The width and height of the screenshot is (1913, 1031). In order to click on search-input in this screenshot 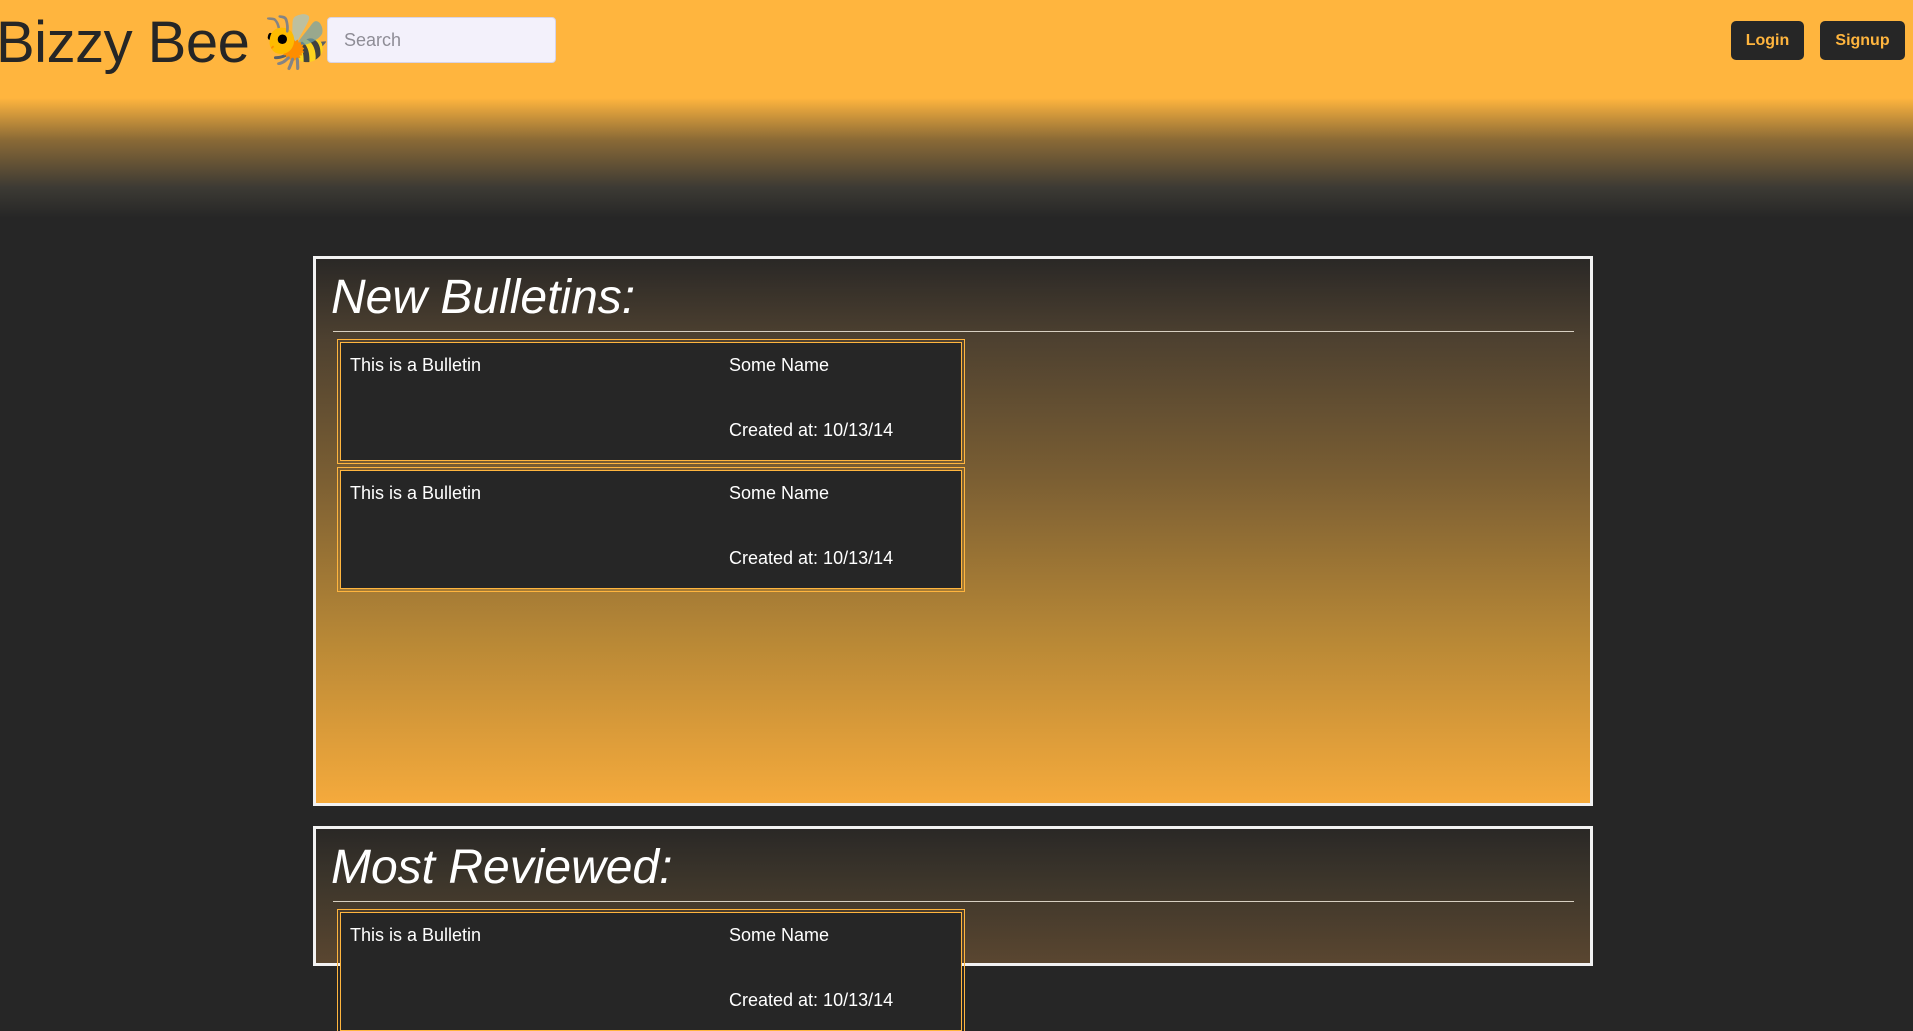, I will do `click(441, 40)`.